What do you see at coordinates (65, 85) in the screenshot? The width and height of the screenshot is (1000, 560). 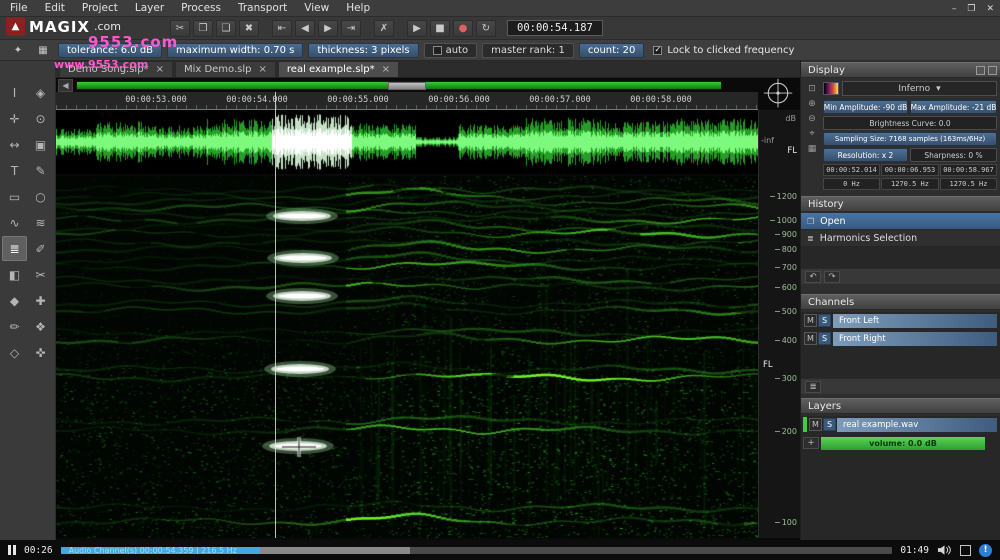 I see `collapse-panel-button: ◀` at bounding box center [65, 85].